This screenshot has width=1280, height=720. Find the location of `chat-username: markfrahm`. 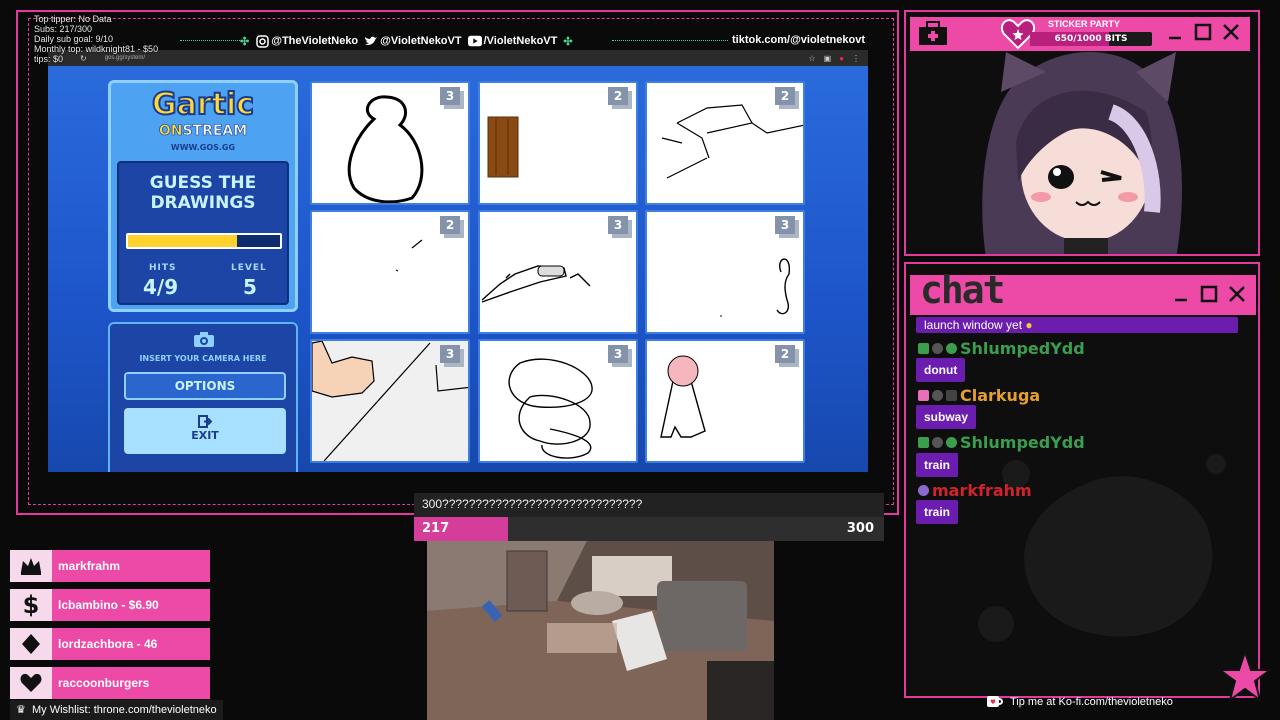

chat-username: markfrahm is located at coordinates (982, 490).